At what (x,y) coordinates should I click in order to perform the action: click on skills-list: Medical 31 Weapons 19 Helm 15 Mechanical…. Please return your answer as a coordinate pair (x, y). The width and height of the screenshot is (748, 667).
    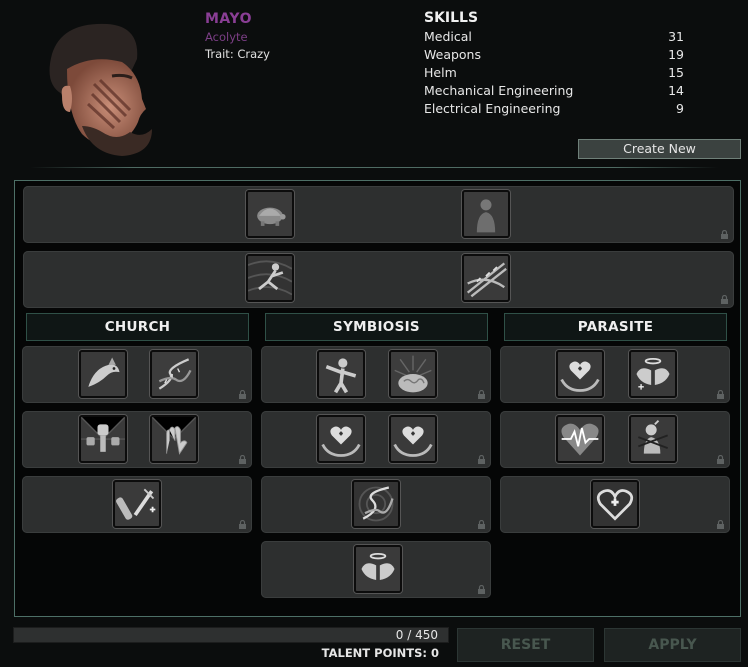
    Looking at the image, I should click on (554, 73).